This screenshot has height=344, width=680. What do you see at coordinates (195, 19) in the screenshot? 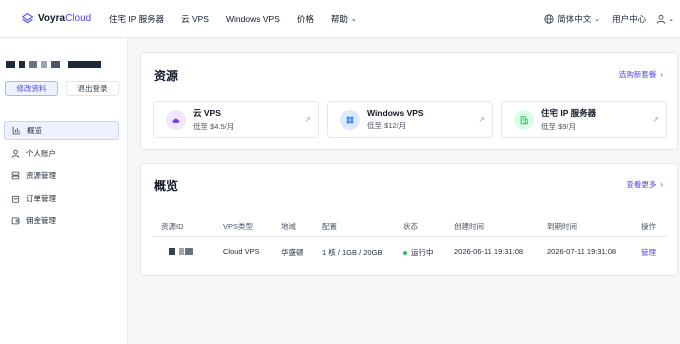
I see `nav-cloud-vps: 云 VPS` at bounding box center [195, 19].